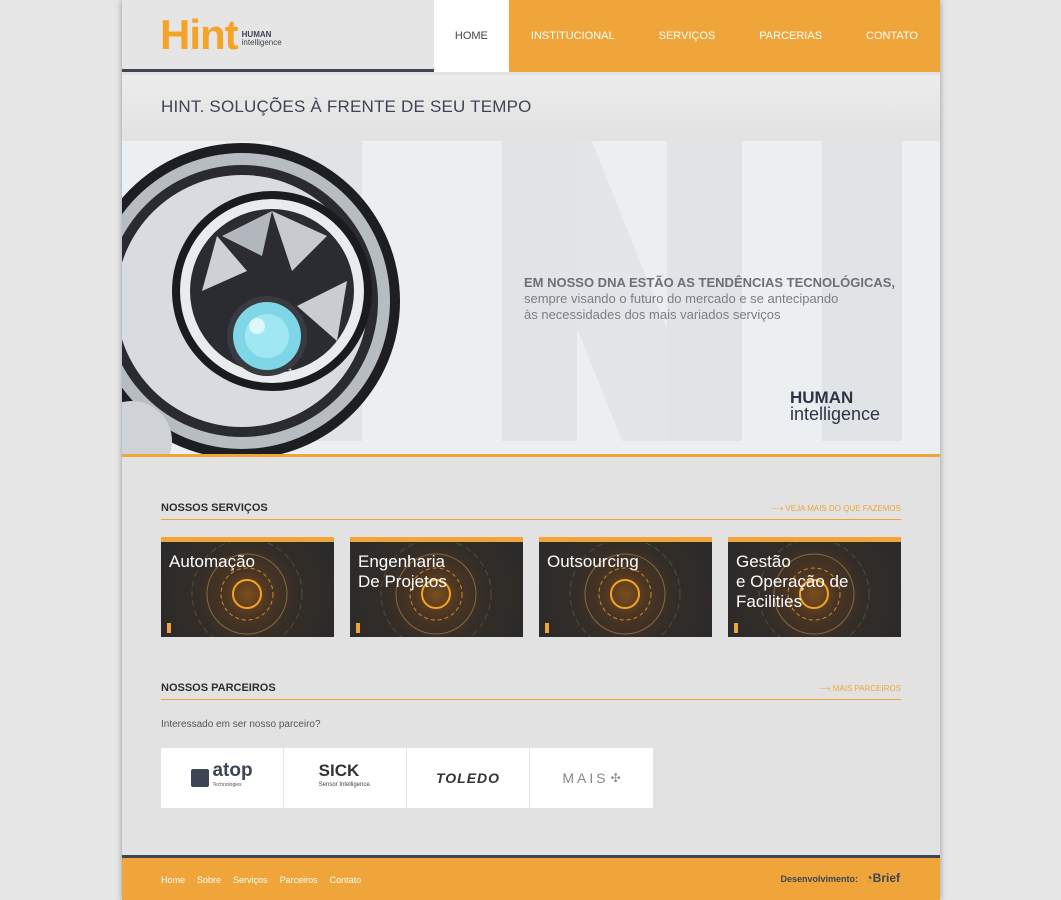  Describe the element at coordinates (218, 688) in the screenshot. I see `partners-title: NOSSOS PARCEIROS` at that location.